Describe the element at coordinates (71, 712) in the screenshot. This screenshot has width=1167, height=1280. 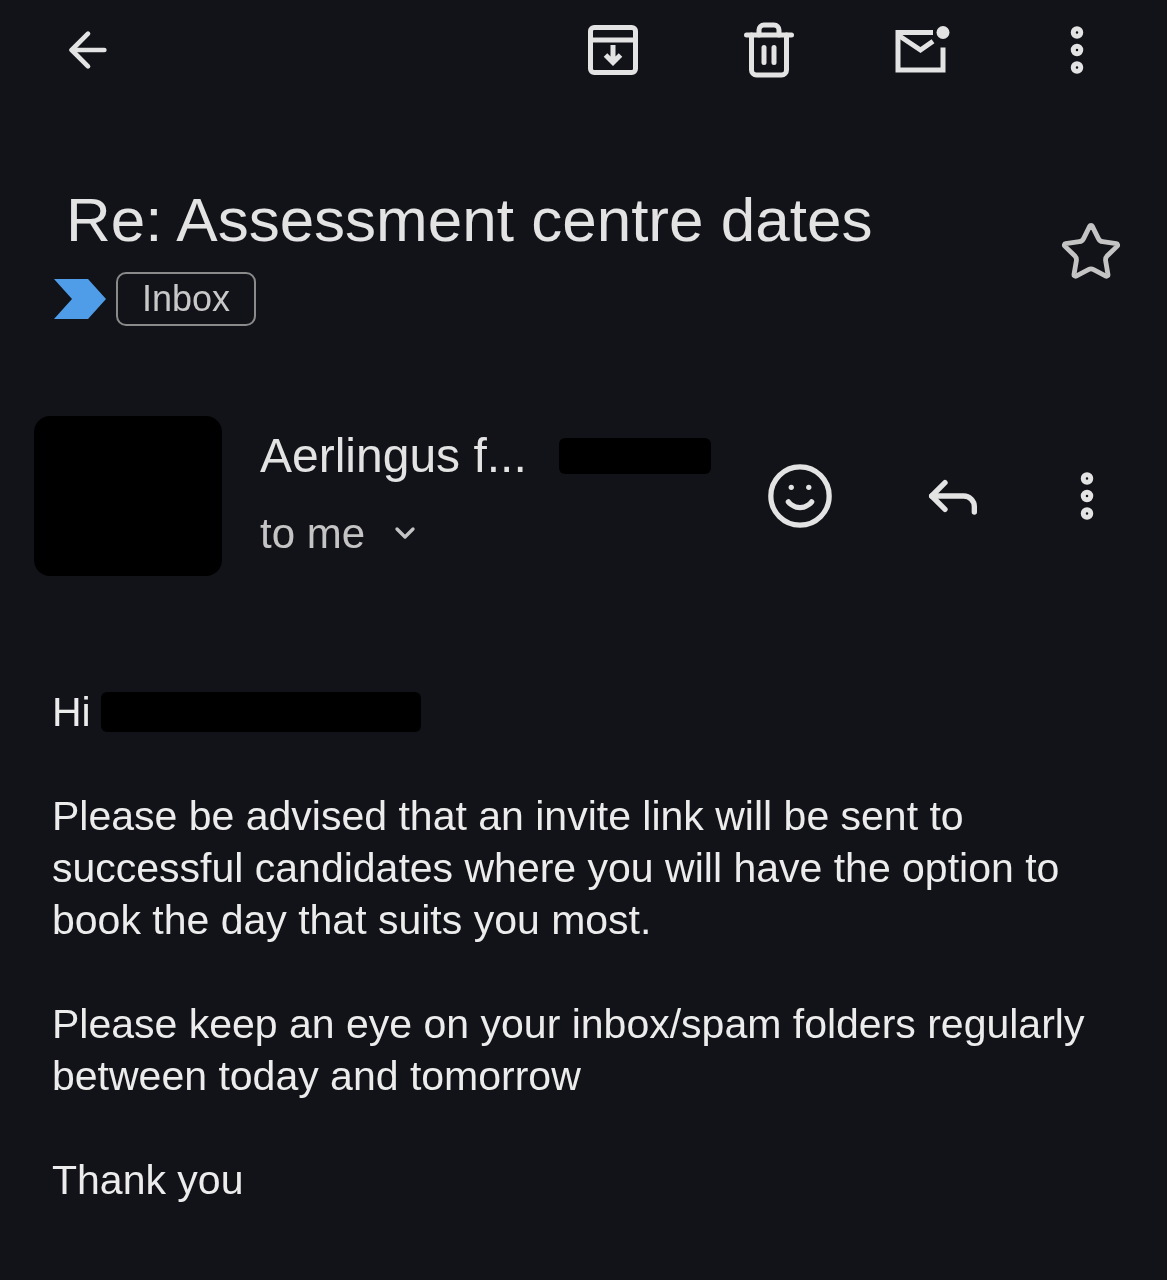
I see `greeting-text: Hi` at that location.